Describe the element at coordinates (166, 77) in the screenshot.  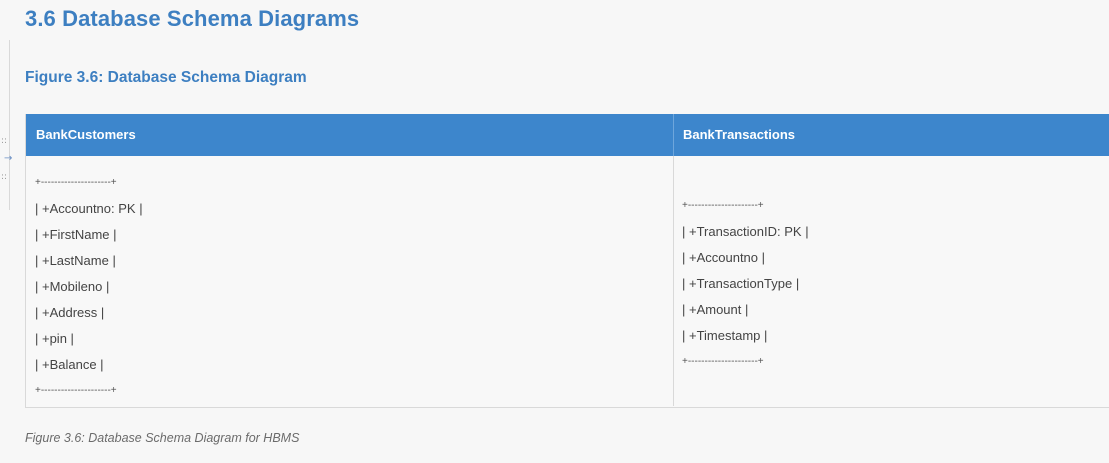
I see `figure-title: Figure 3.6: Database Schema Diagram` at that location.